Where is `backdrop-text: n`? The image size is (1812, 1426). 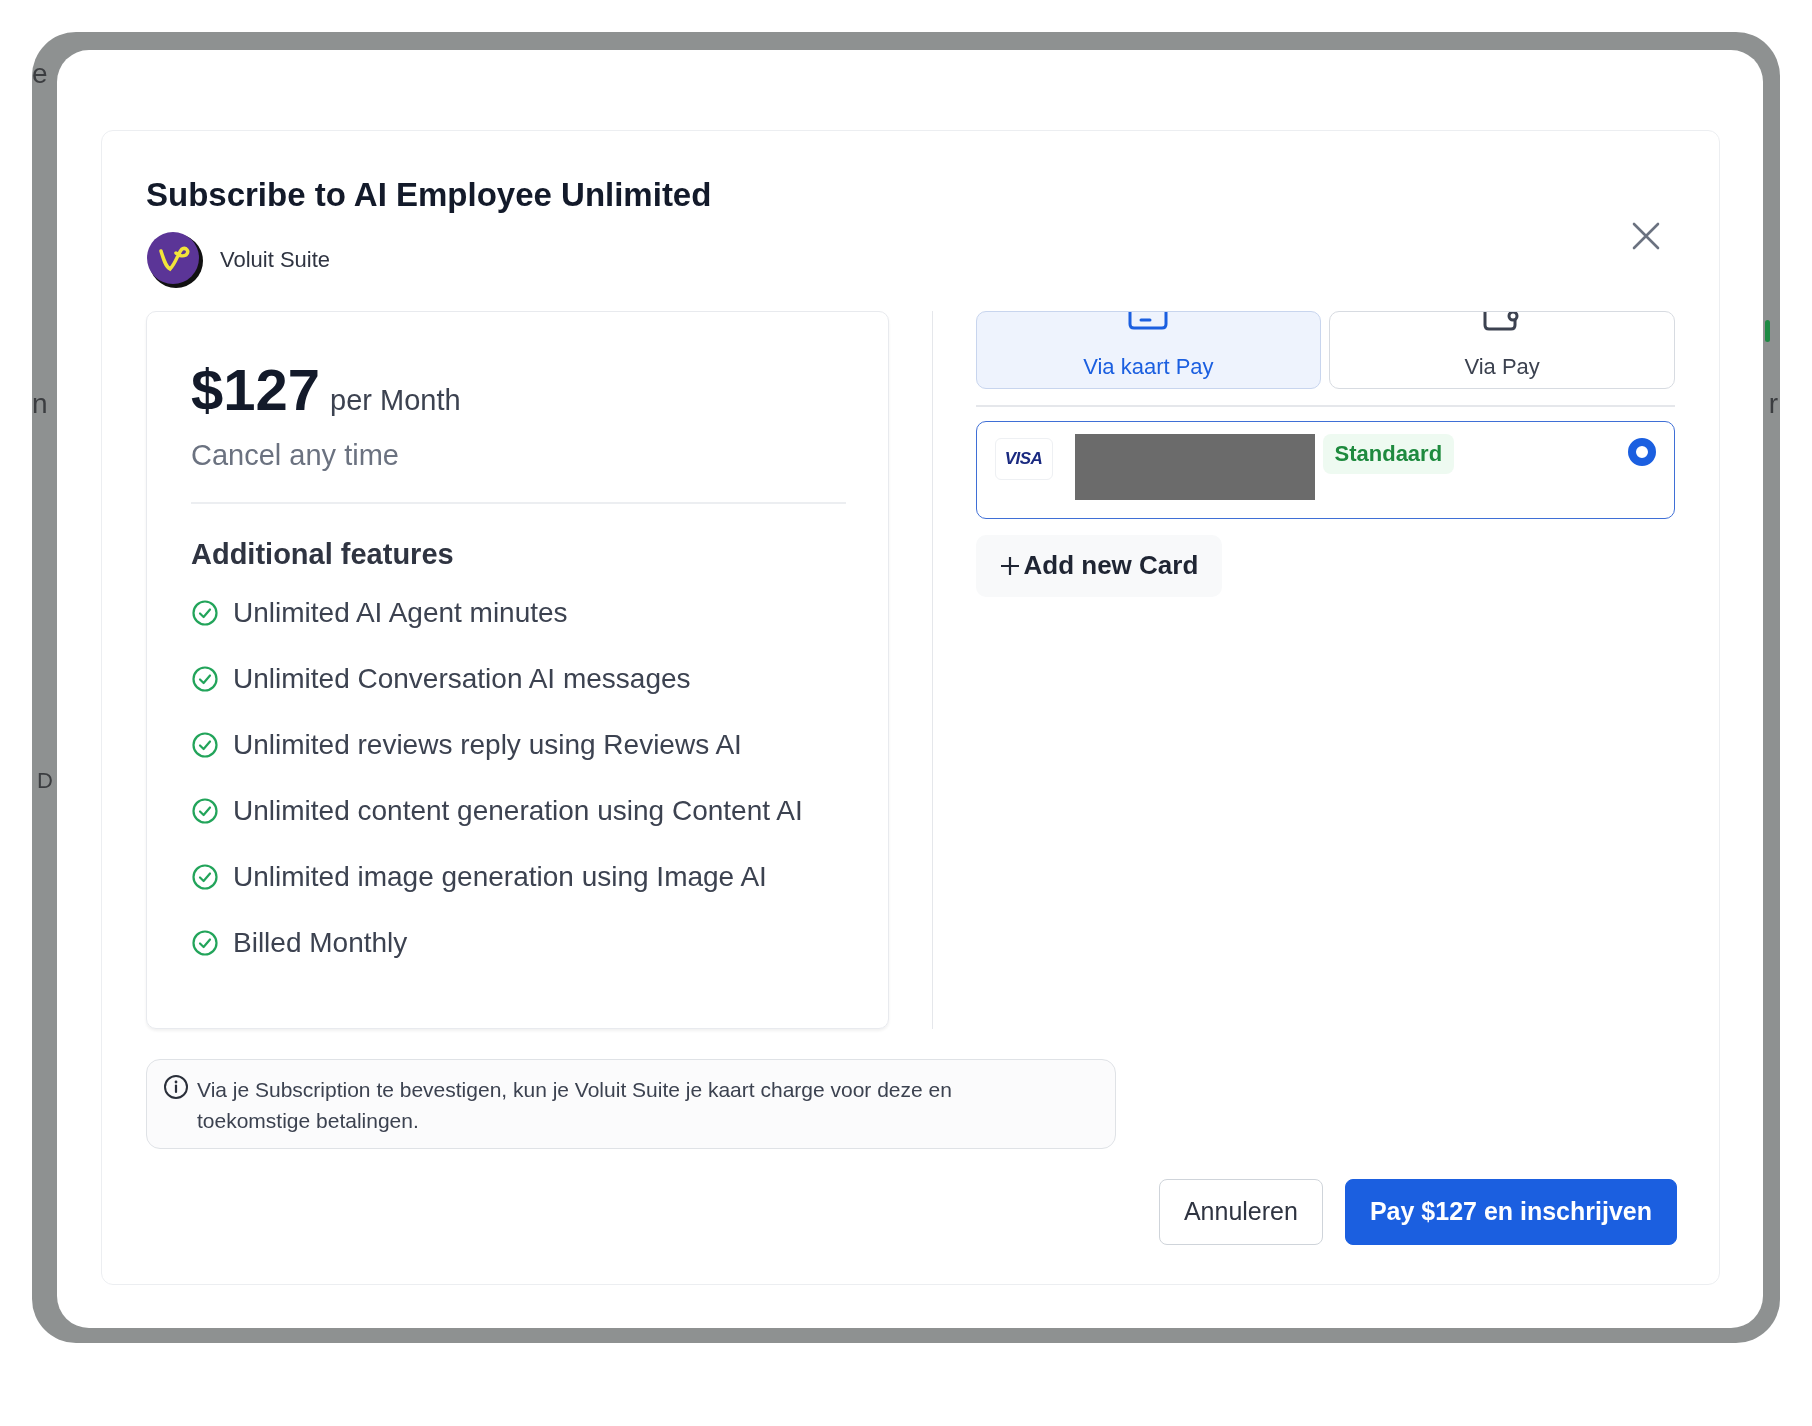
backdrop-text: n is located at coordinates (40, 404).